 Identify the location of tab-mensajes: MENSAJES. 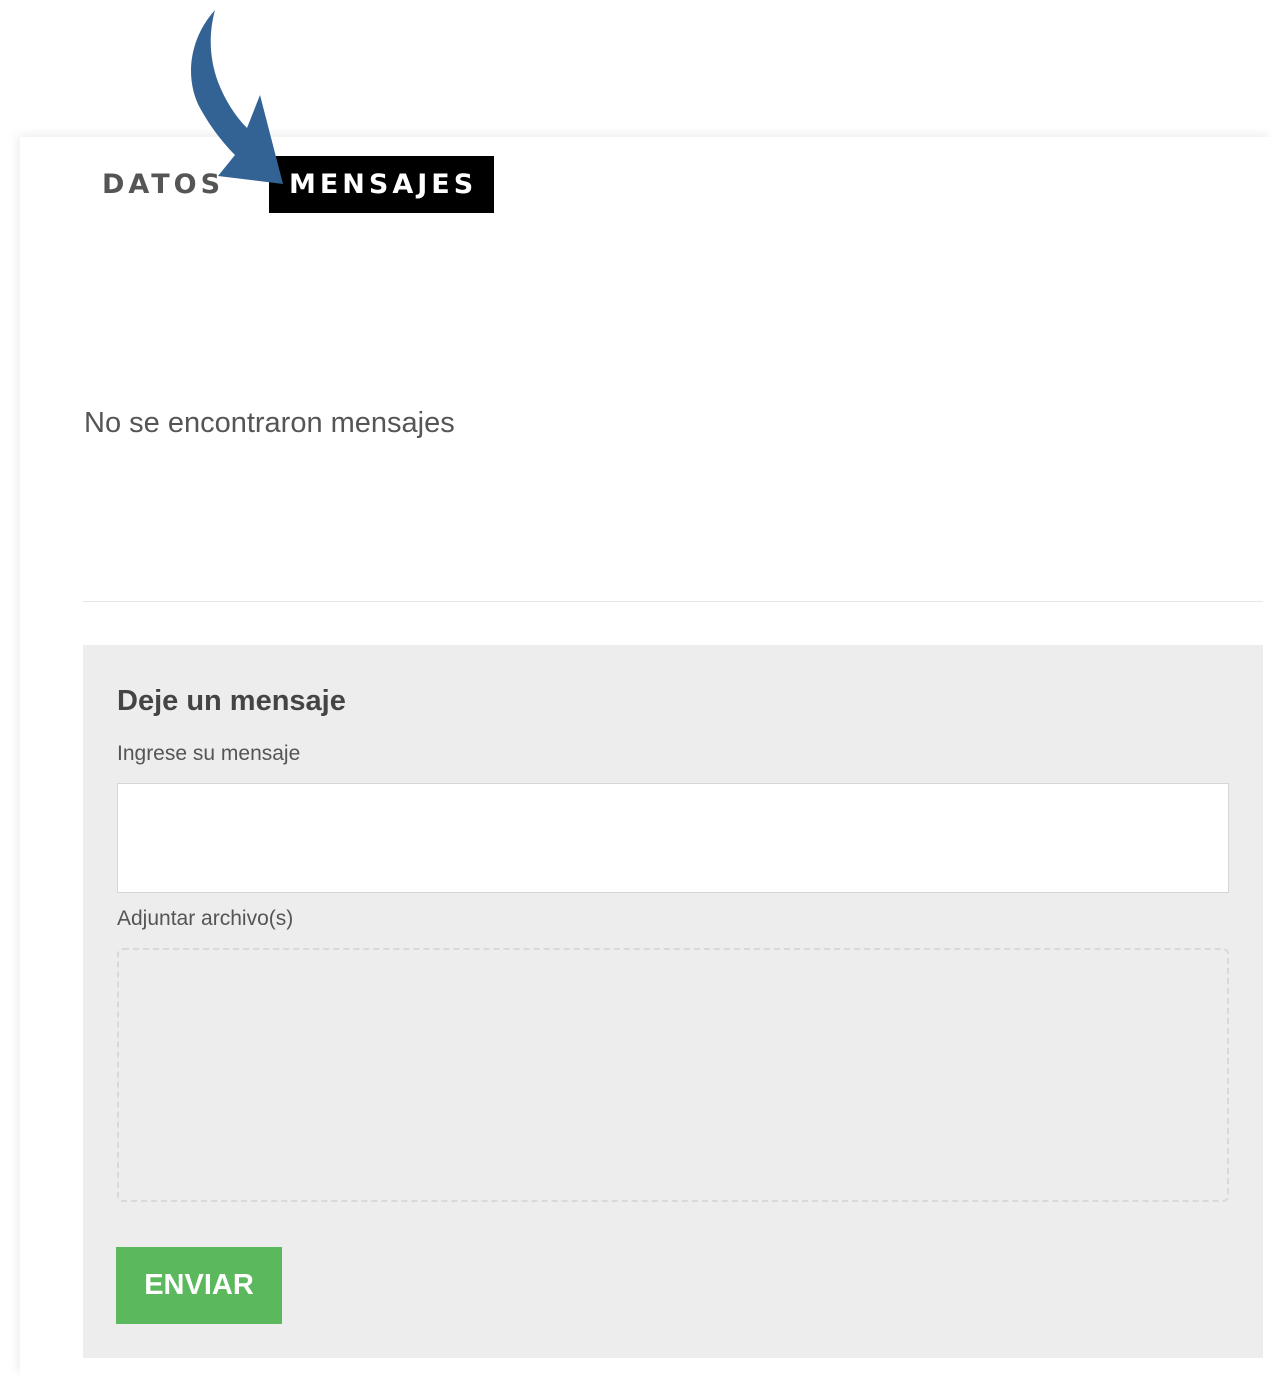
(381, 184).